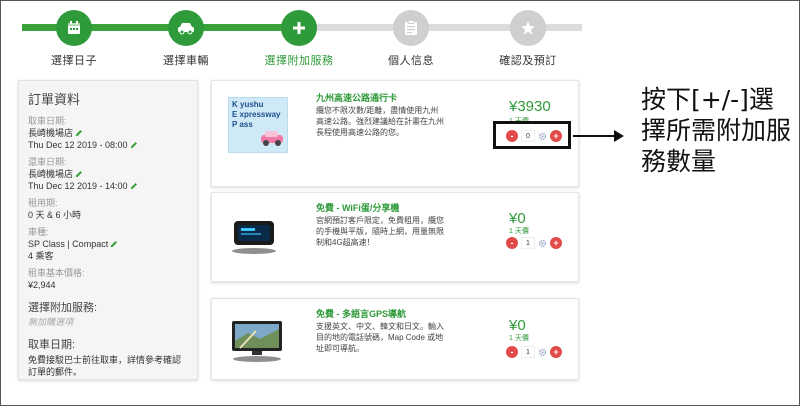  I want to click on step-personal-info: 個人信息, so click(411, 39).